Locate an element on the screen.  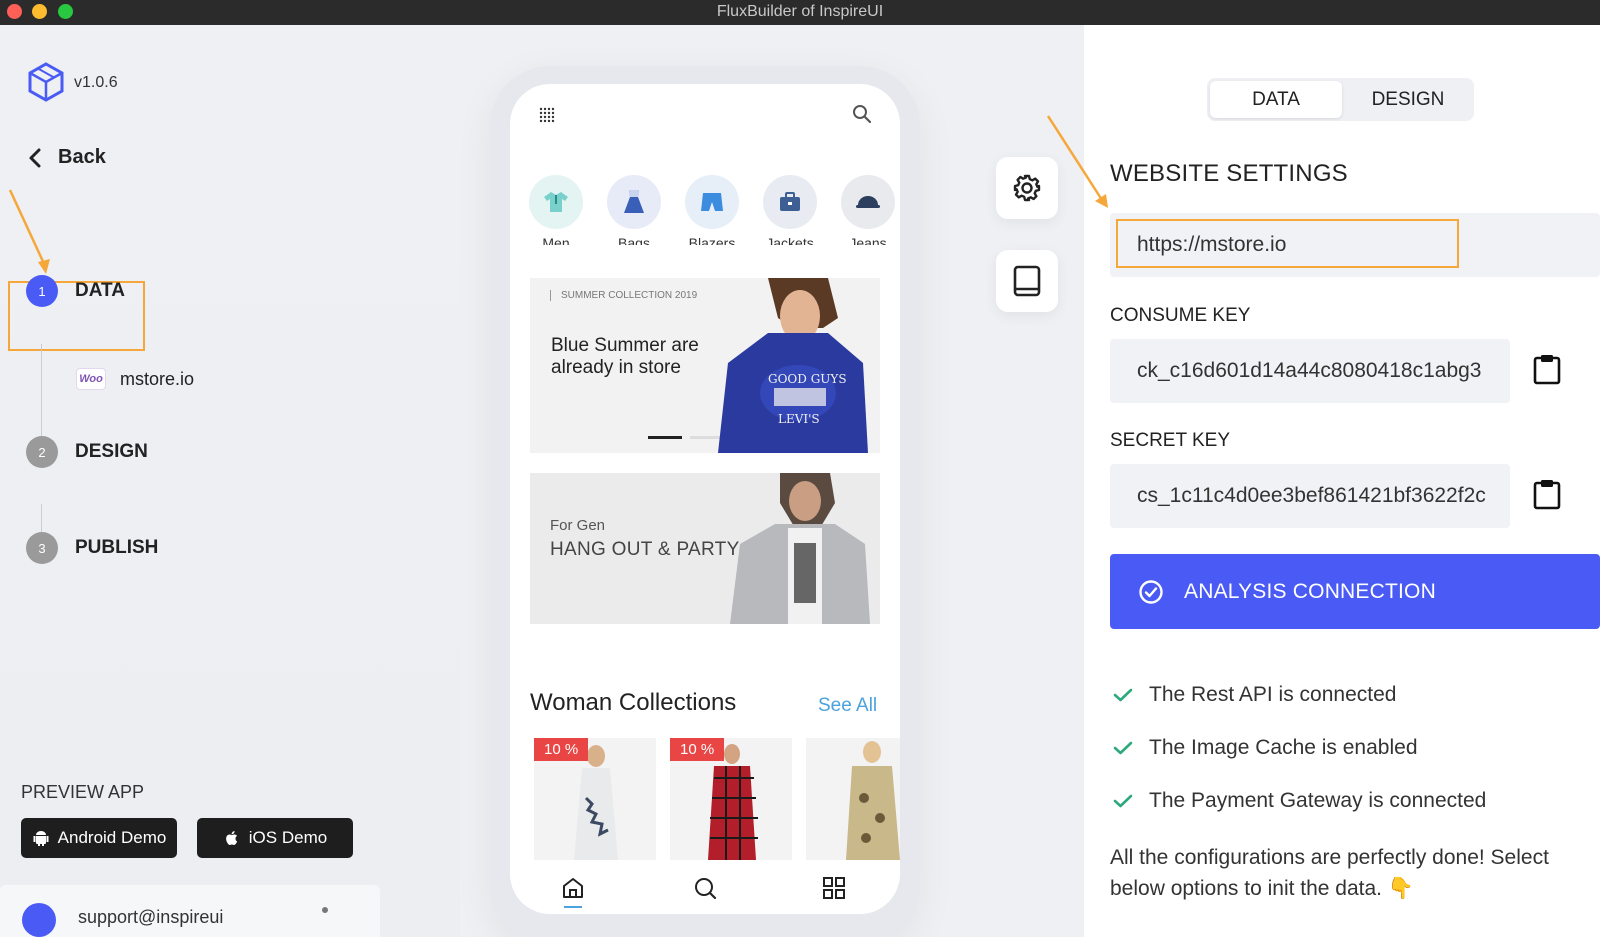
app-version: v1.0.6 is located at coordinates (96, 82).